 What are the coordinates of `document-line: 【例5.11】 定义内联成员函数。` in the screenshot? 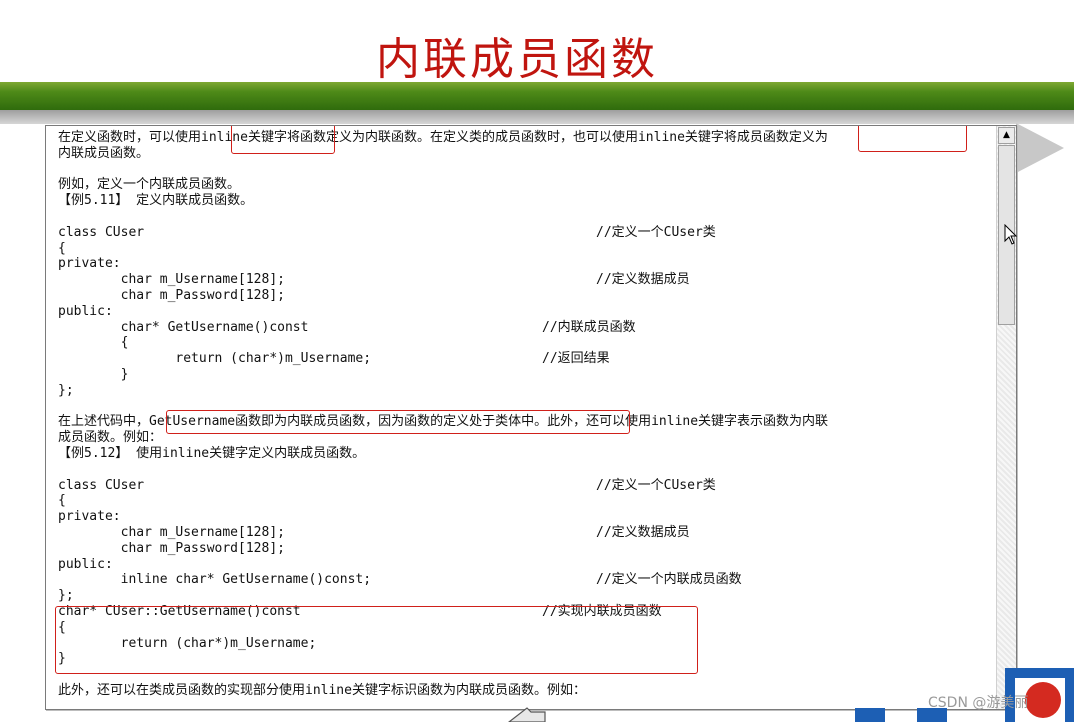 It's located at (525, 201).